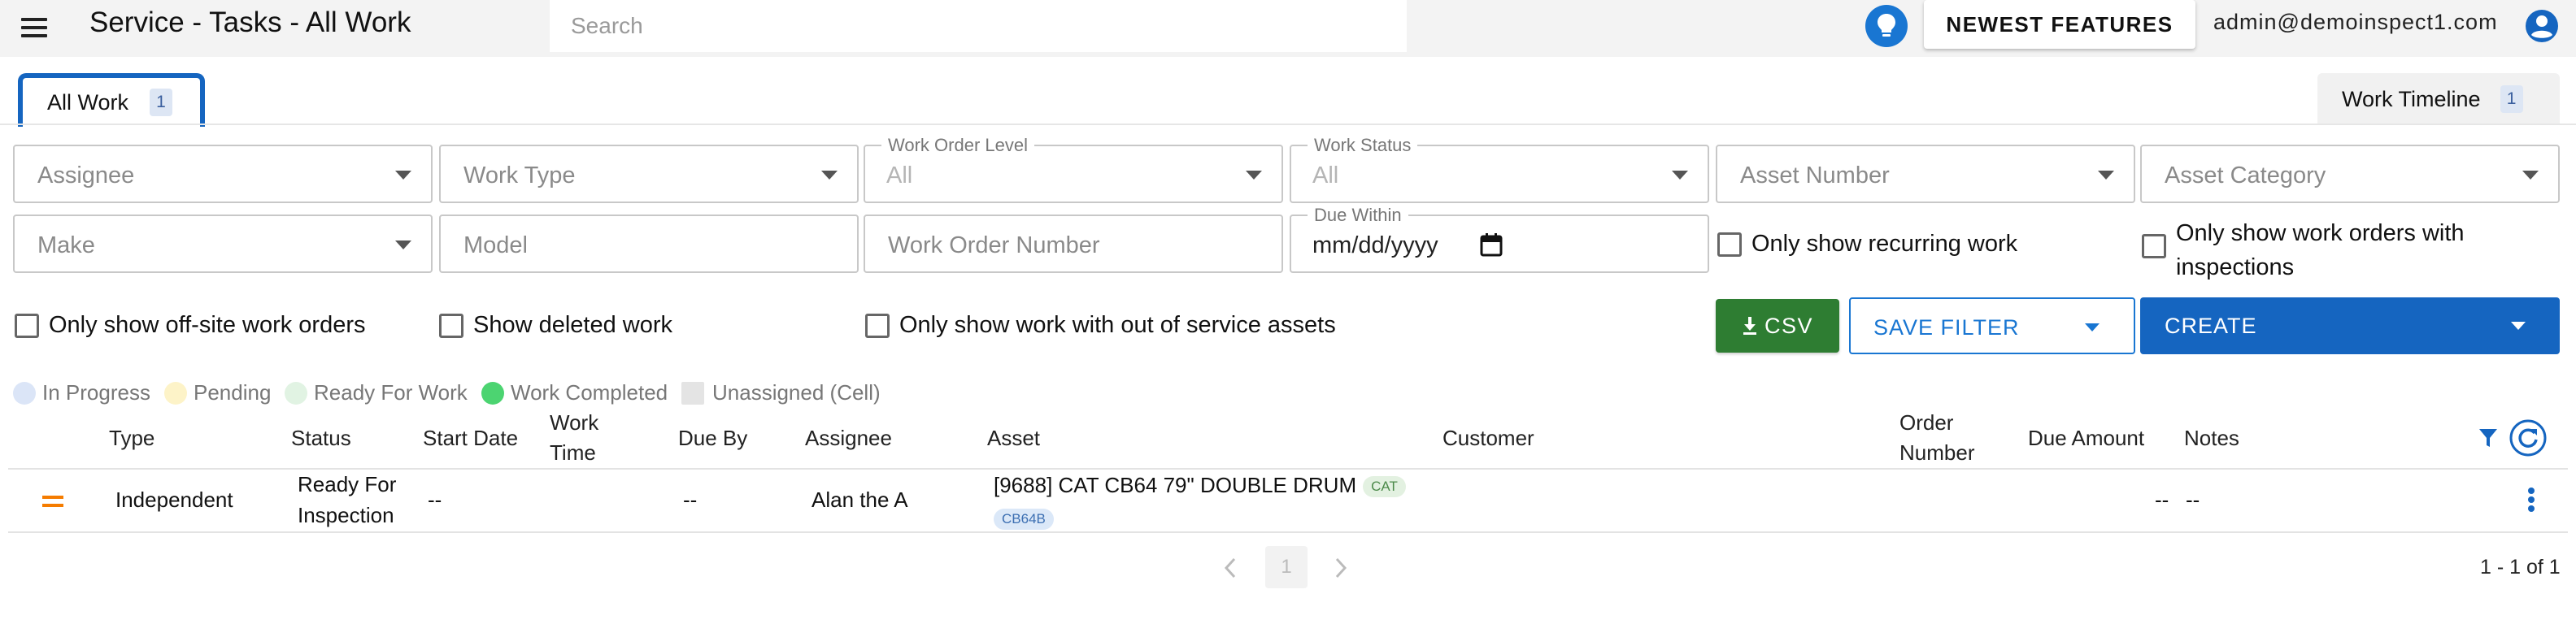 Image resolution: width=2576 pixels, height=637 pixels. What do you see at coordinates (556, 325) in the screenshot?
I see `deleted-work-checkbox: Show deleted work` at bounding box center [556, 325].